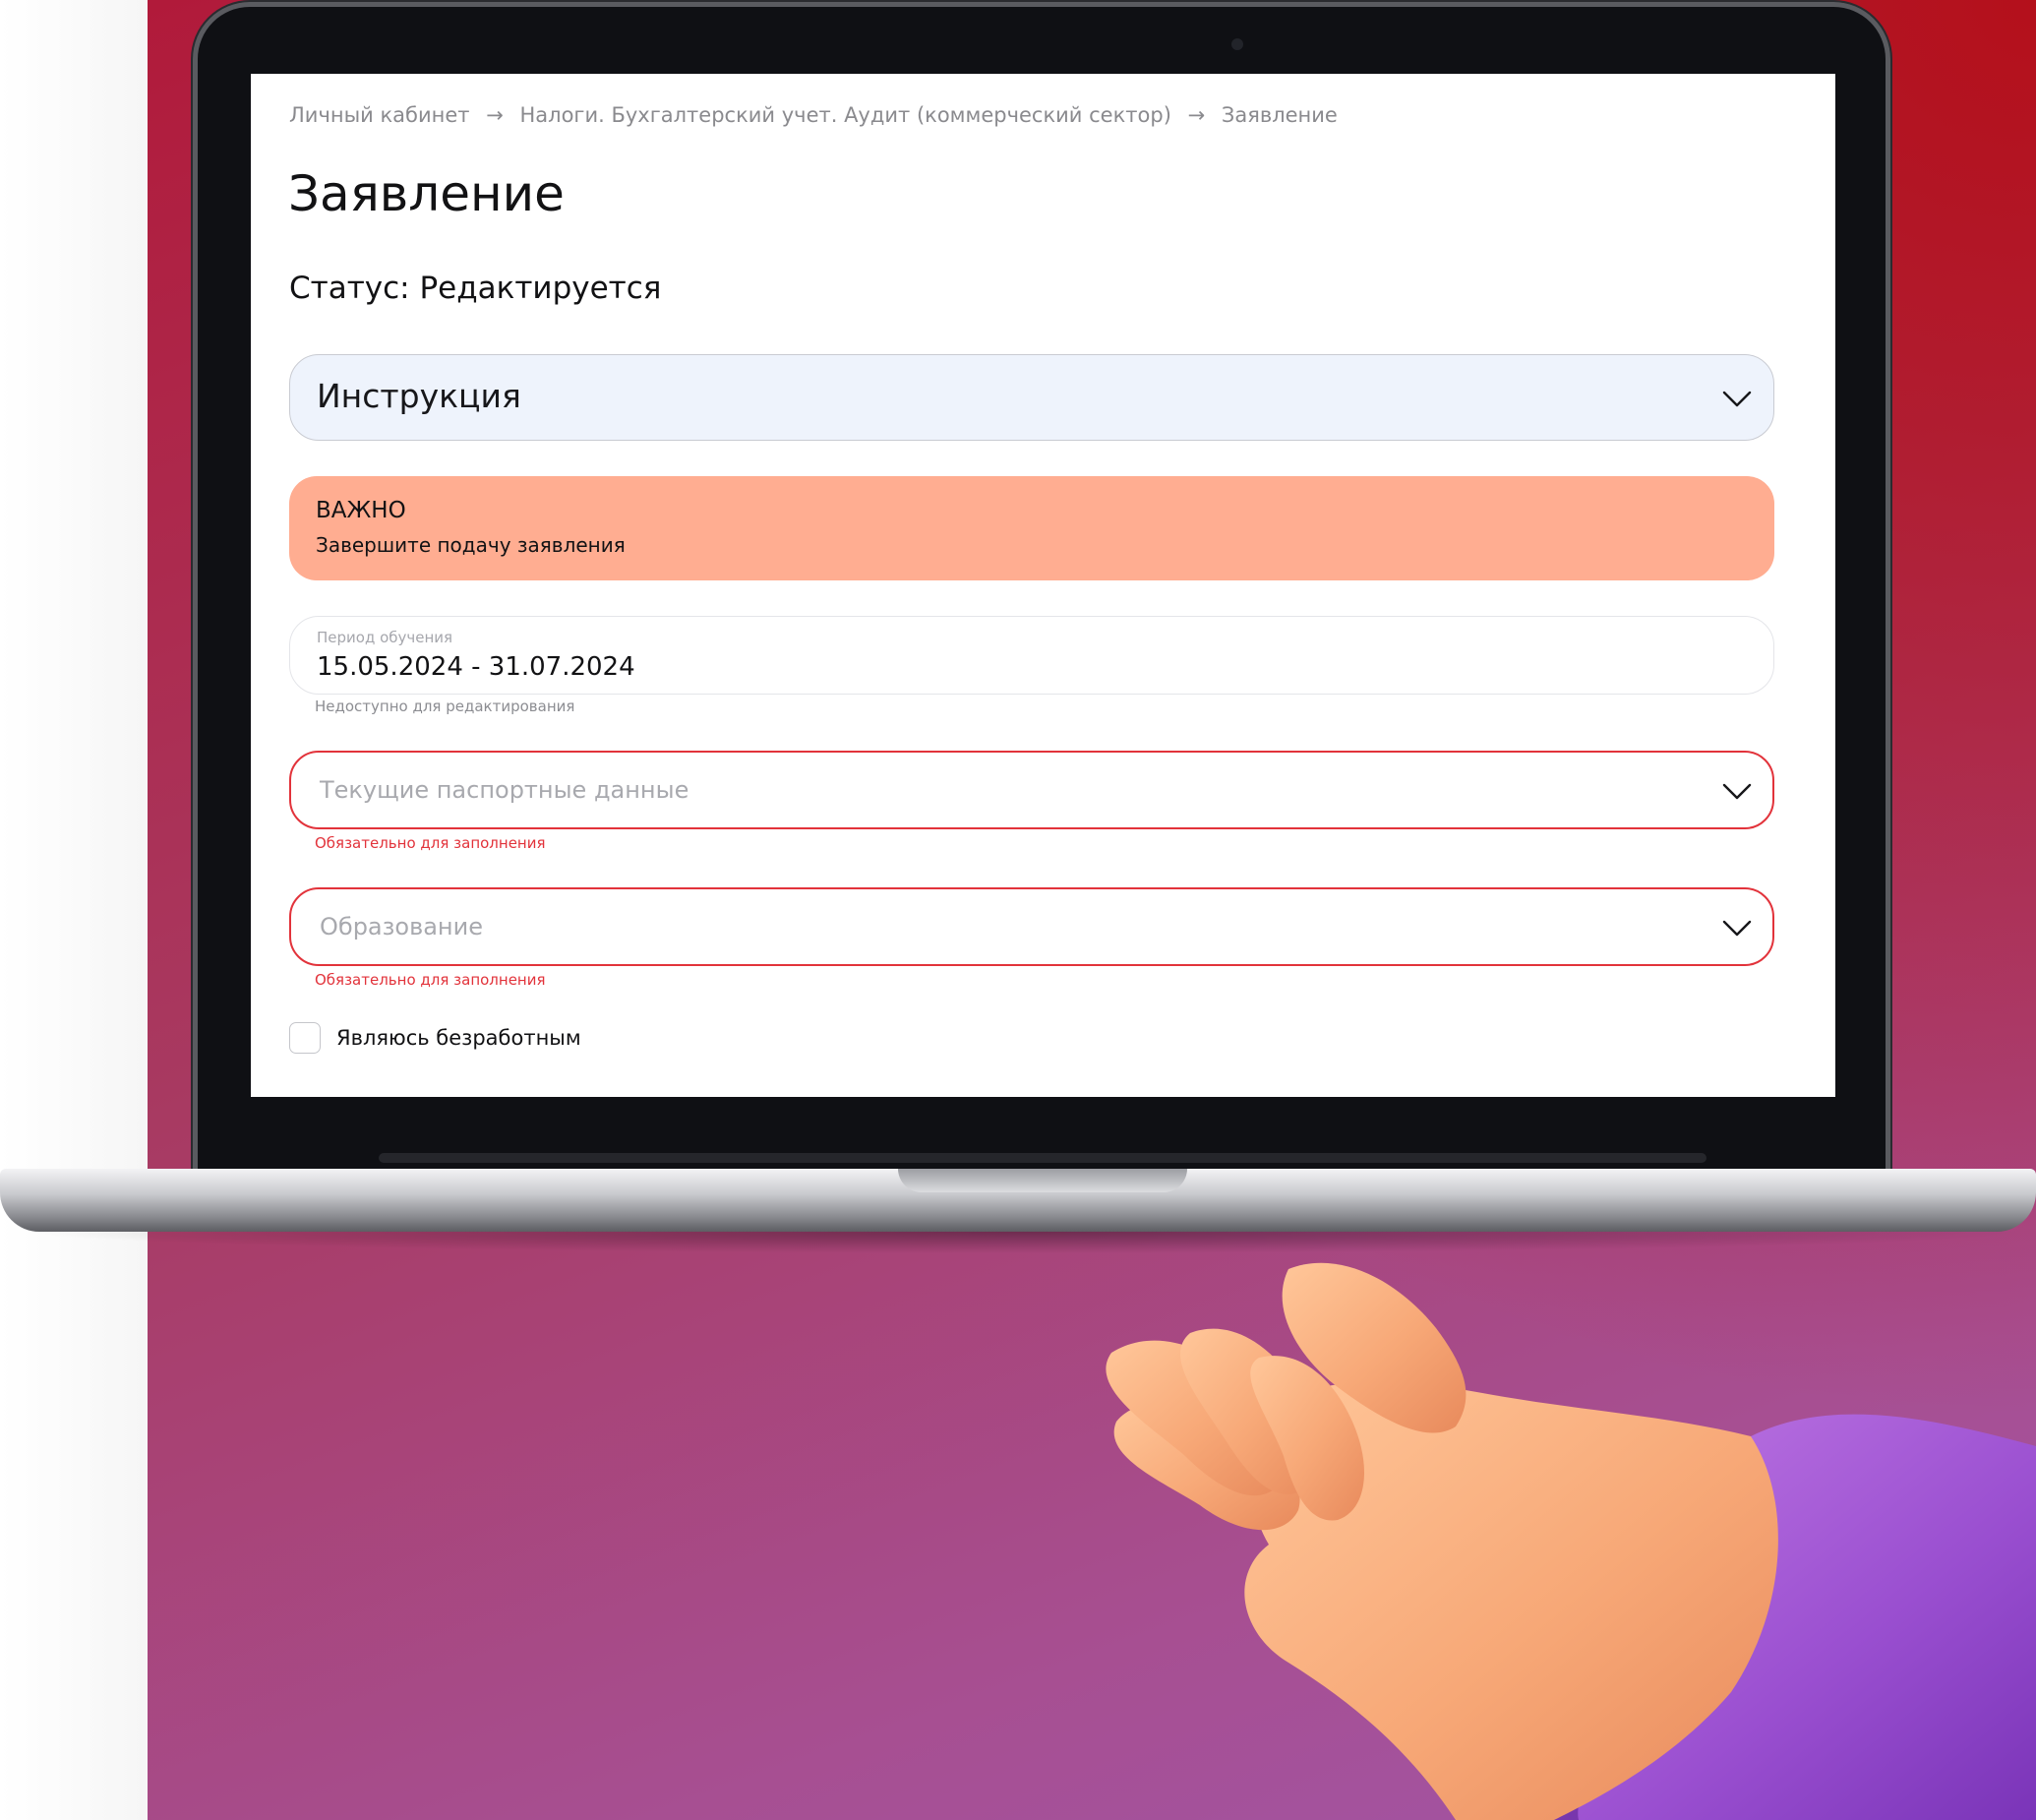 The image size is (2036, 1820). What do you see at coordinates (458, 1038) in the screenshot?
I see `unemployed-label: Являюсь безработным` at bounding box center [458, 1038].